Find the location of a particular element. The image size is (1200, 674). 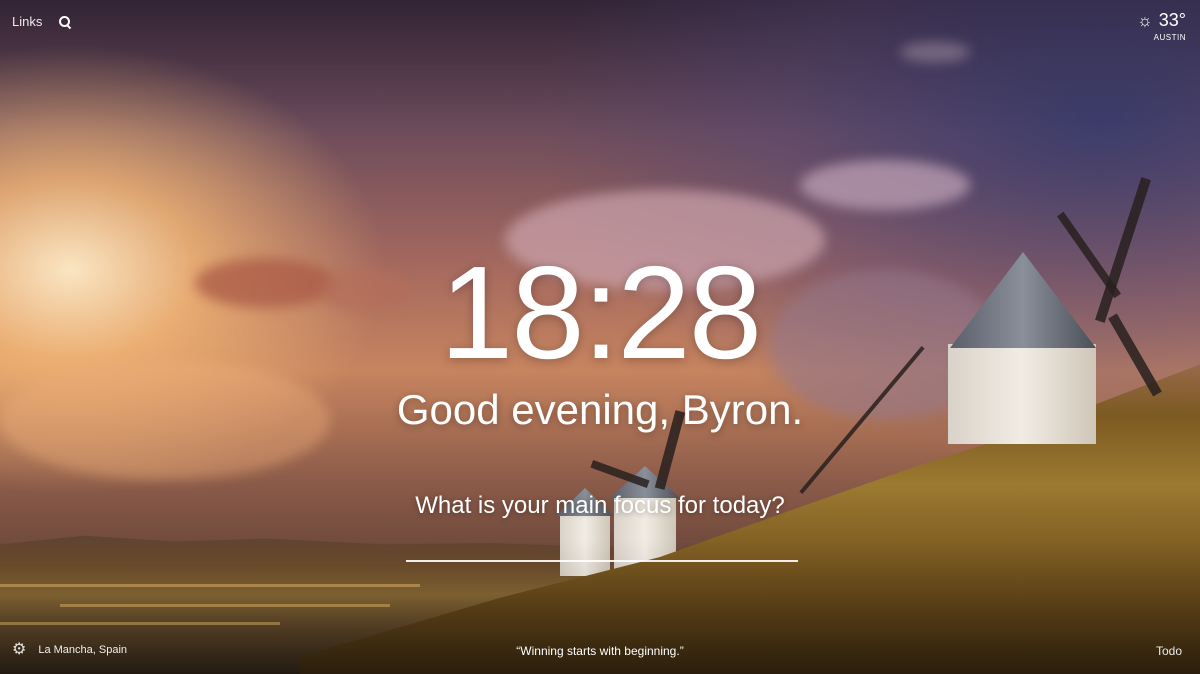

greeting: Good evening, Byron. is located at coordinates (600, 409).